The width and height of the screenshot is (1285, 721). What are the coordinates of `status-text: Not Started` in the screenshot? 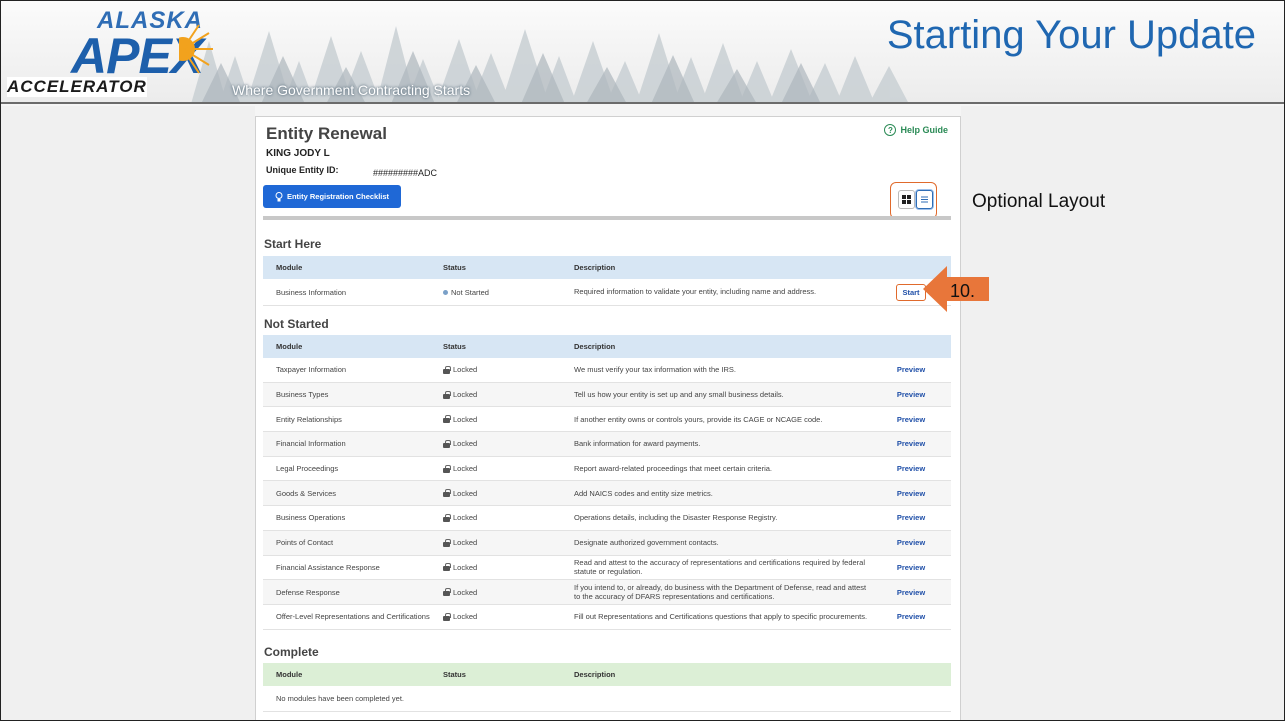 It's located at (470, 292).